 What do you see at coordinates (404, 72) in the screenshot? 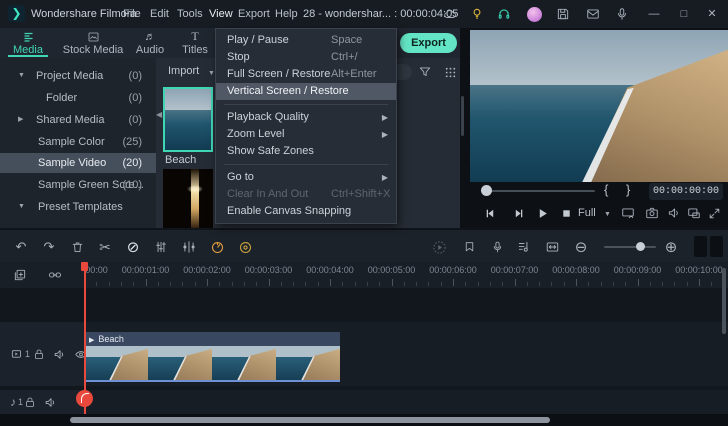
I see `search-input` at bounding box center [404, 72].